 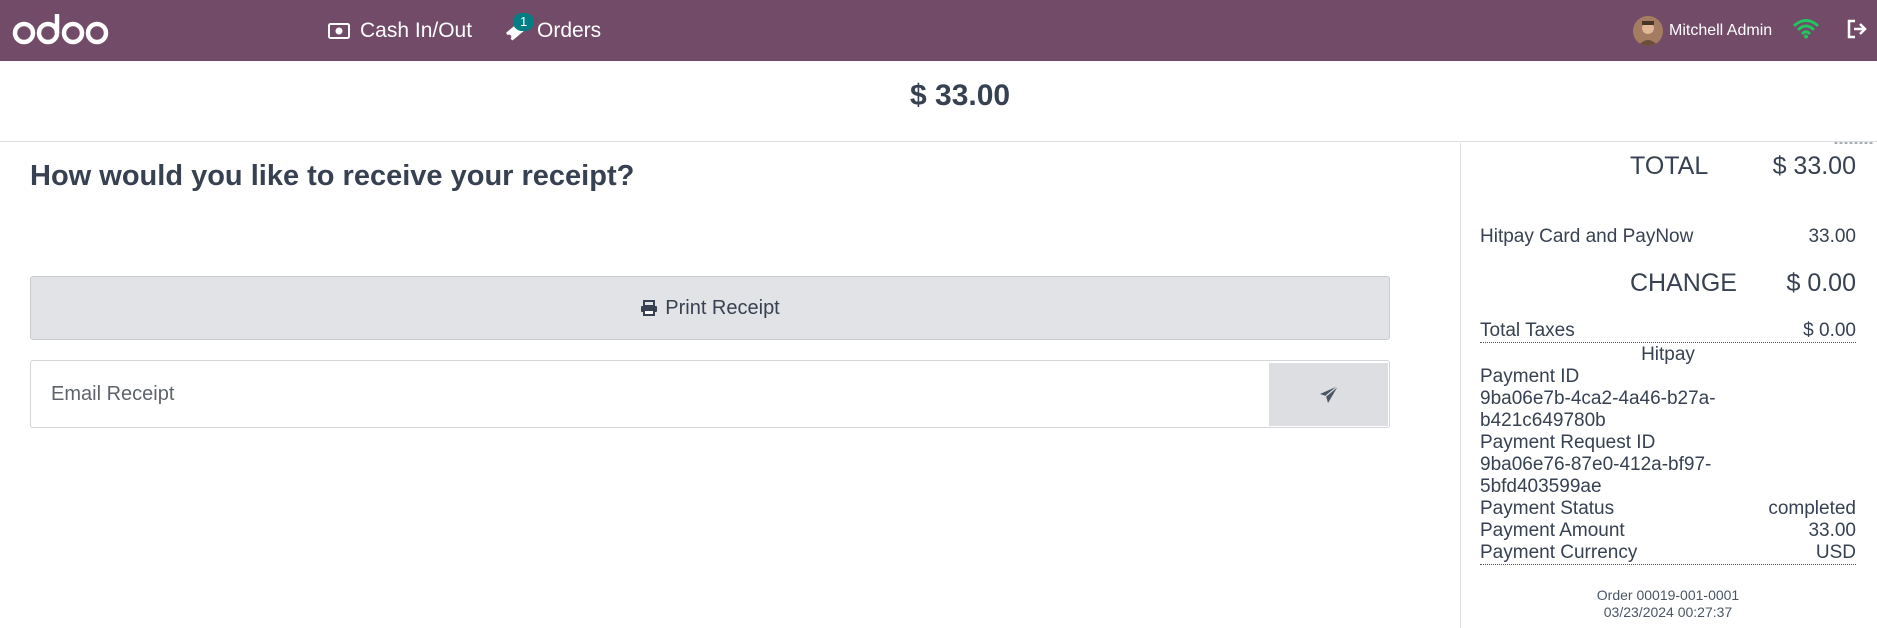 I want to click on order-footer: Order 00019-001-0001 03/23/2024 00:27:37, so click(x=1668, y=604).